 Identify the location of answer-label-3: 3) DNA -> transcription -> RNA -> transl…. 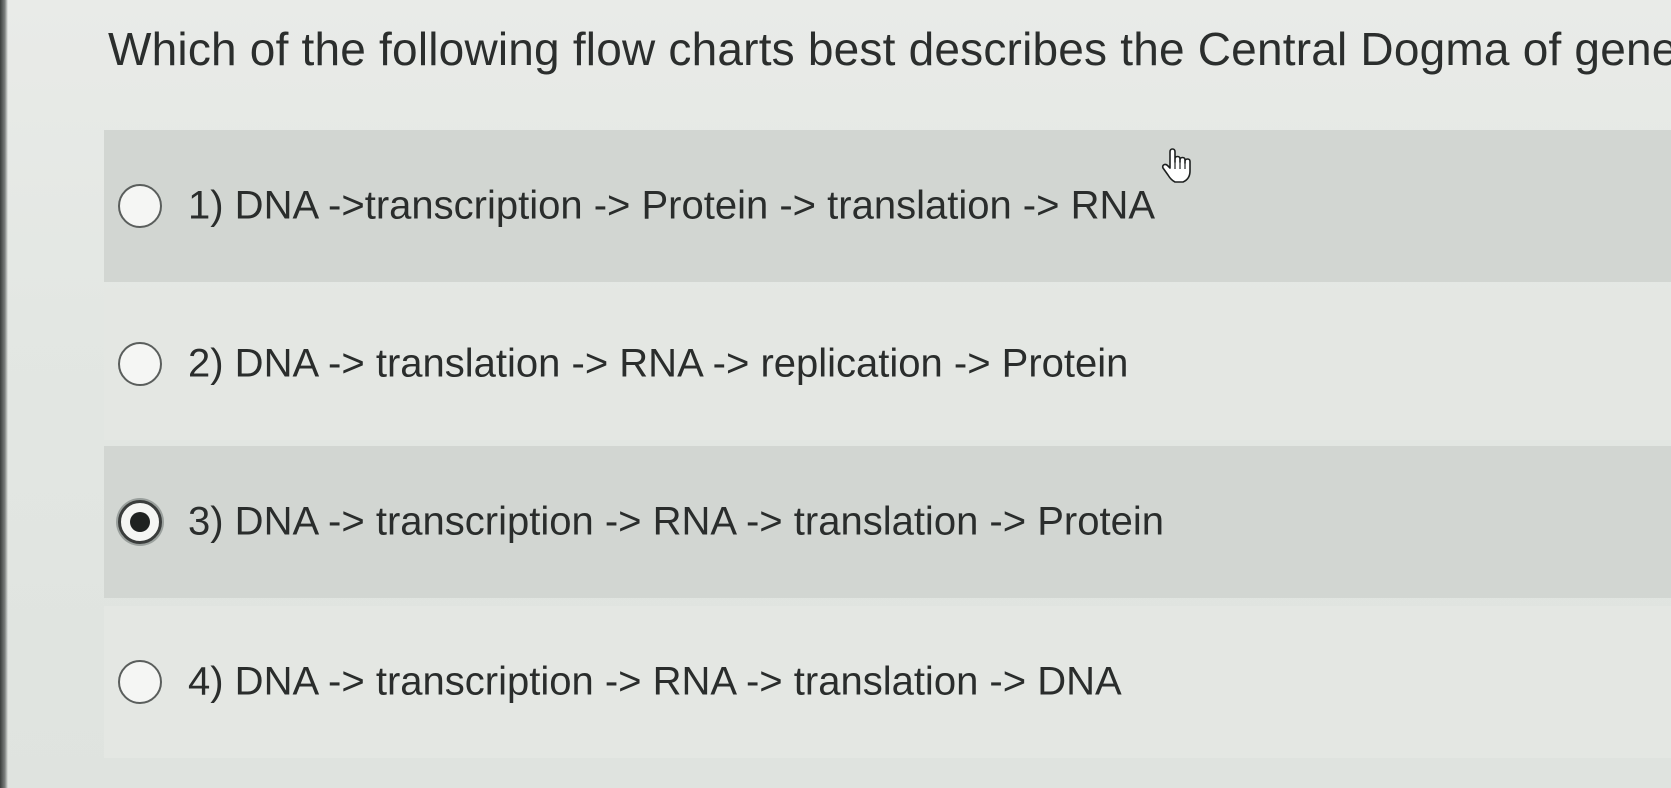
(676, 522).